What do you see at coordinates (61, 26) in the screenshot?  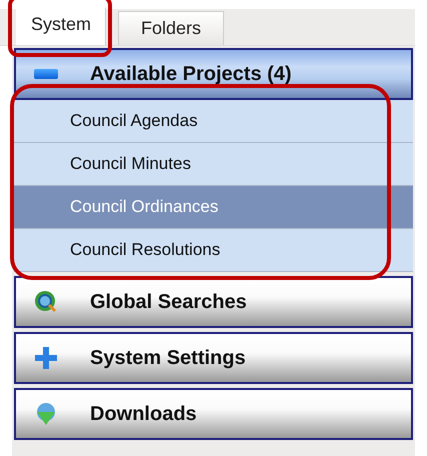 I see `tab: System` at bounding box center [61, 26].